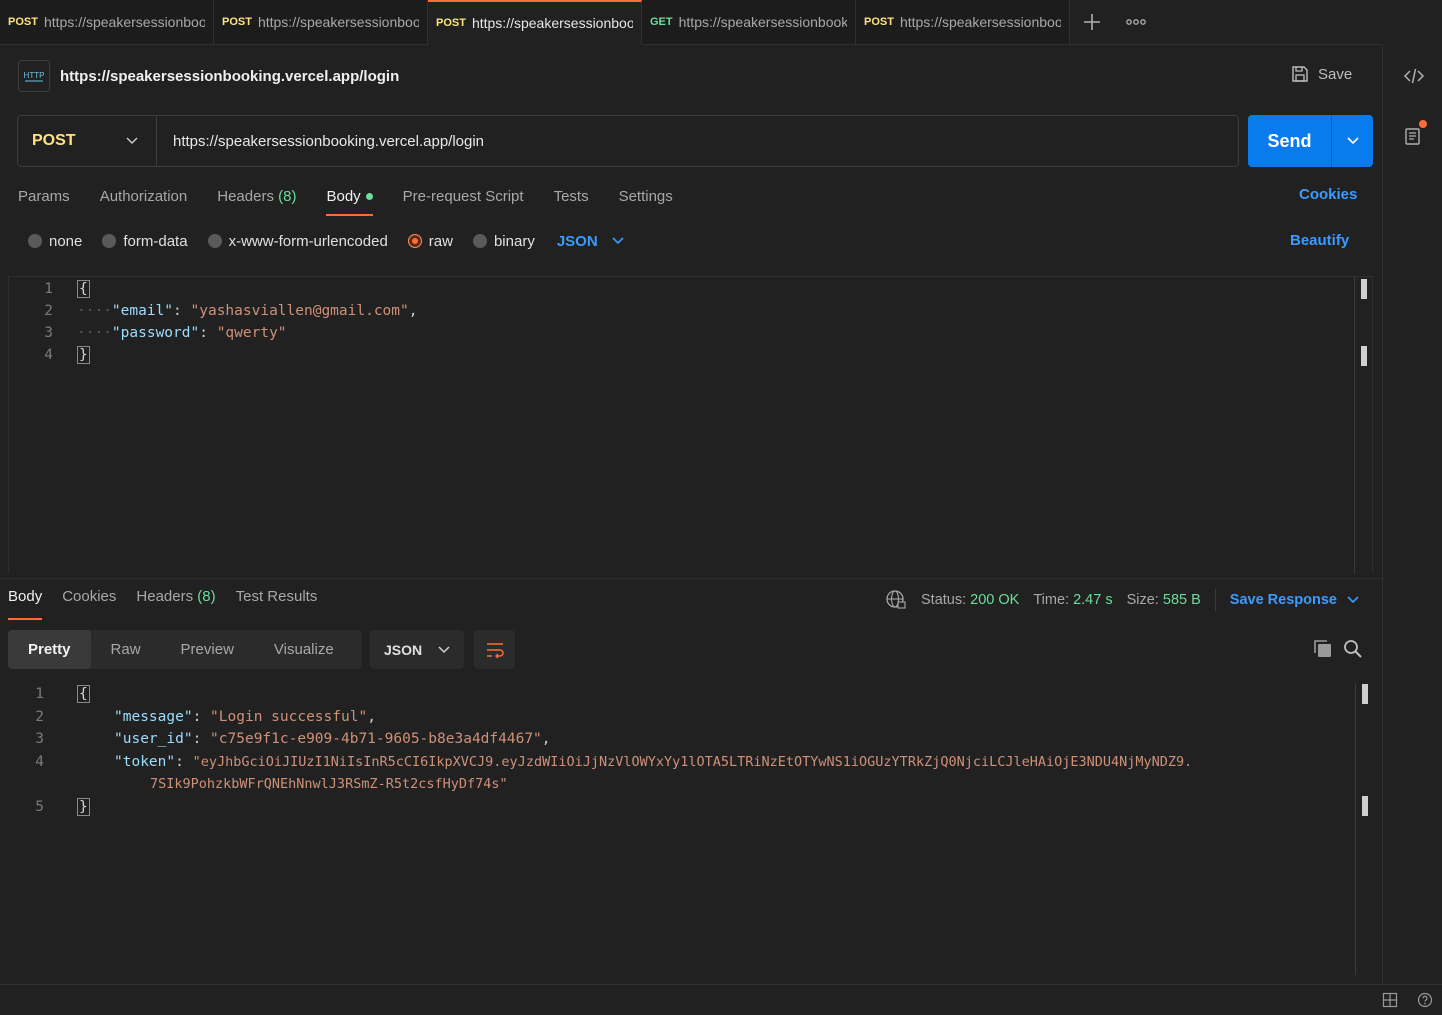 Image resolution: width=1442 pixels, height=1015 pixels. What do you see at coordinates (1412, 515) in the screenshot?
I see `right-sidebar` at bounding box center [1412, 515].